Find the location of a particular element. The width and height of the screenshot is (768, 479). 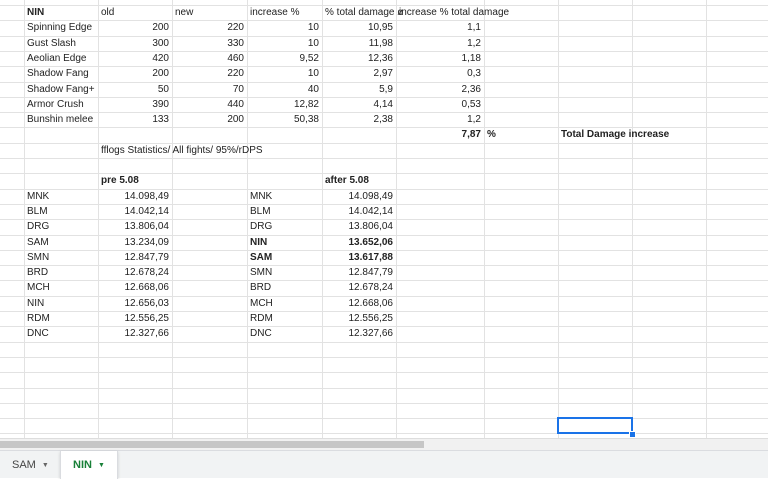

table-cell: 2,97 is located at coordinates (357, 73).